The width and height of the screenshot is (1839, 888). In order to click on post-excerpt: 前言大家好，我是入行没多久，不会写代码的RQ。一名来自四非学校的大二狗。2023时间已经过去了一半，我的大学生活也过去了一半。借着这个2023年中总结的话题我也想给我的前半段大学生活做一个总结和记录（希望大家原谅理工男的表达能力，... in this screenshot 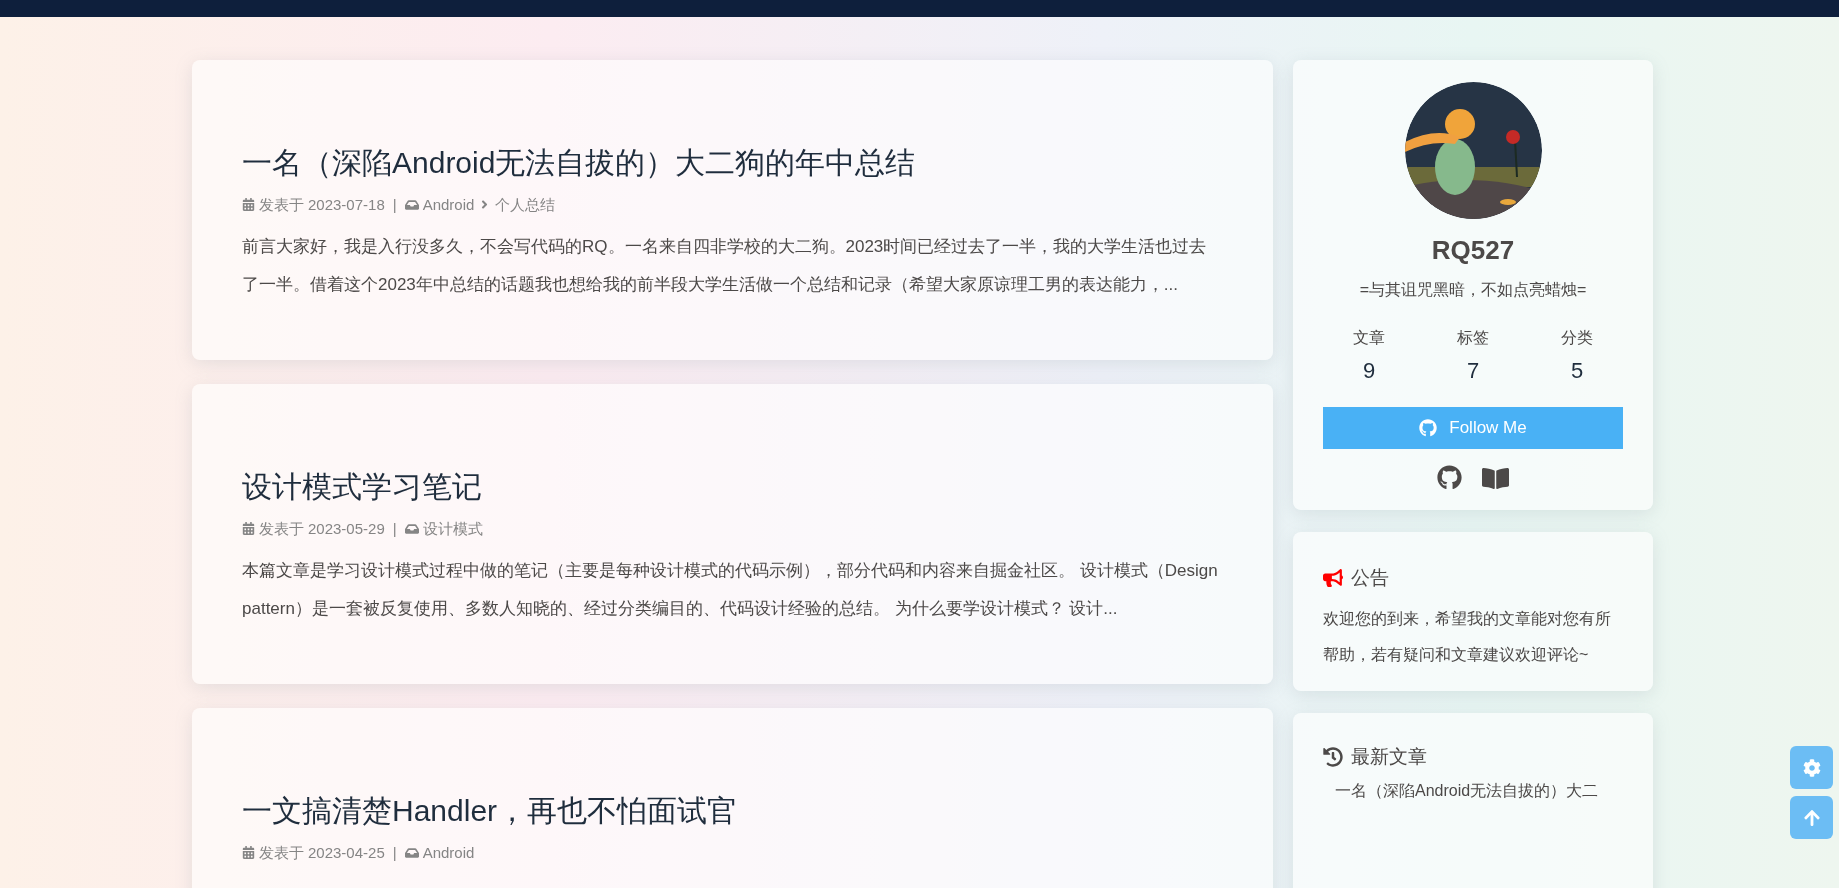, I will do `click(725, 266)`.